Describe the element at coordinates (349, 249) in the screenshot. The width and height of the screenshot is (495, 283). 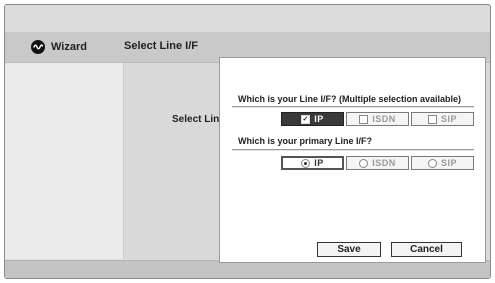
I see `save-button: Save` at that location.